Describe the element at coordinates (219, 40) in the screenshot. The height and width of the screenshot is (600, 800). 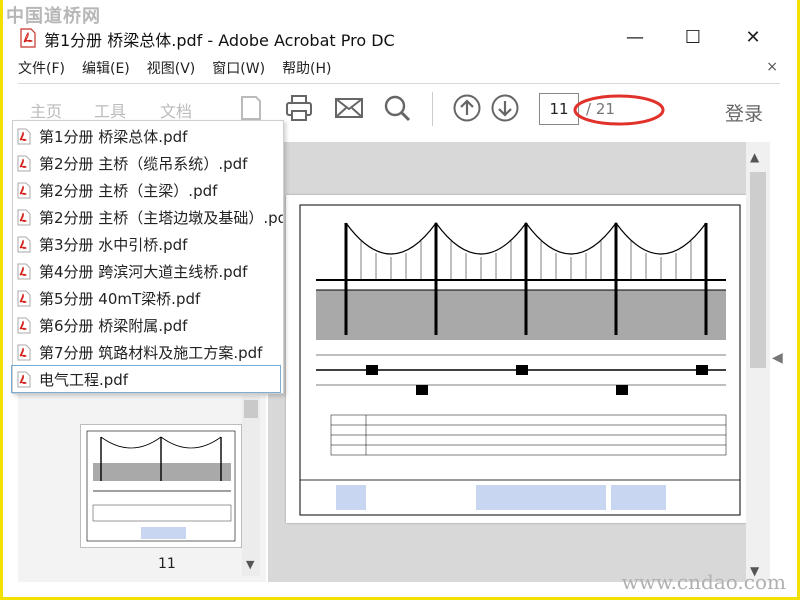
I see `window-title: 第1分册 桥梁总体.pdf - Adobe Acrobat Pro DC` at that location.